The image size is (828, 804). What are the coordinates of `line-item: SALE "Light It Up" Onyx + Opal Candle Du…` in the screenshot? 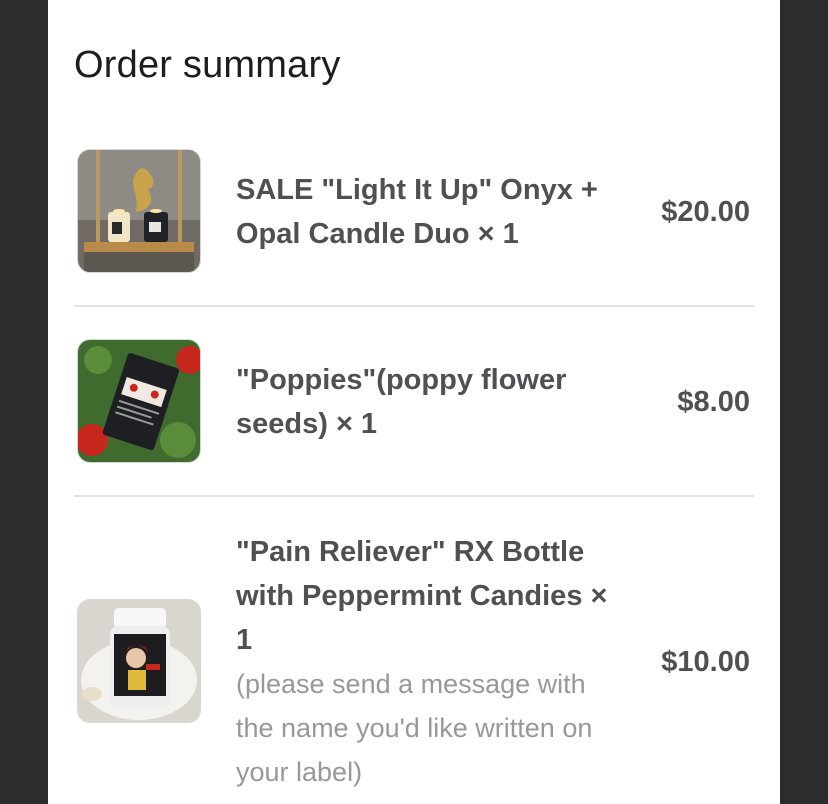 It's located at (414, 212).